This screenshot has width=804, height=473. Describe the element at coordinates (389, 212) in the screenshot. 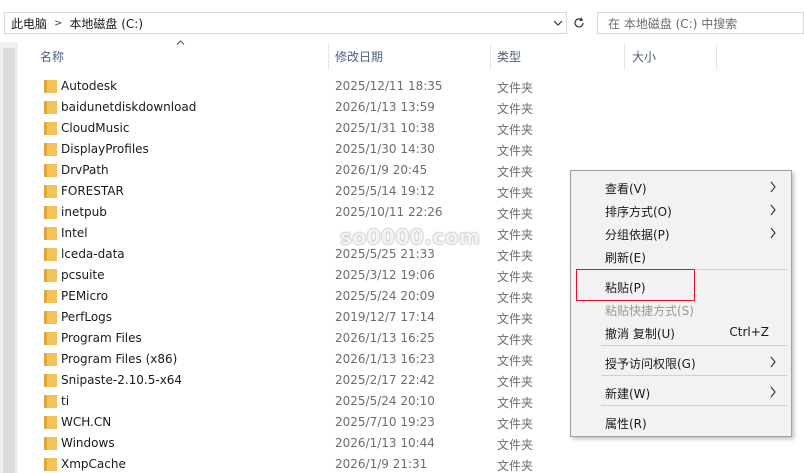

I see `file-modified-date: 2025/10/11 22:26` at that location.